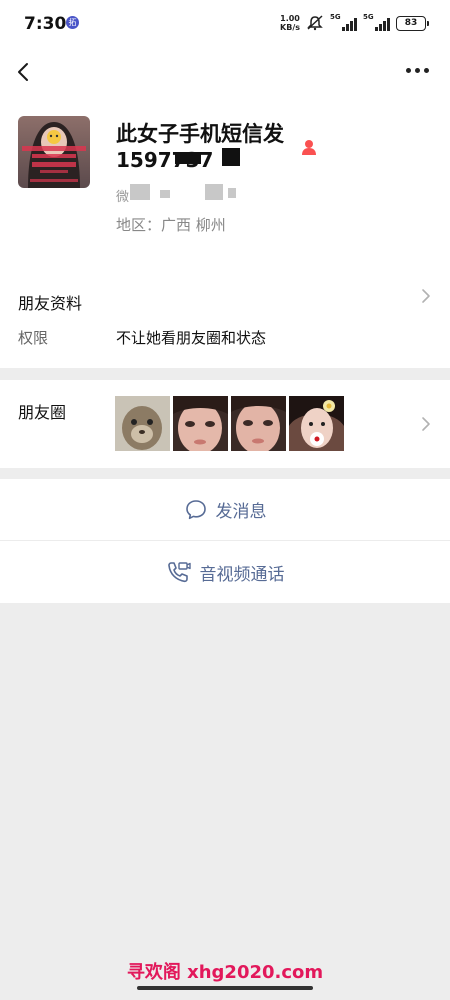 The image size is (450, 1000). Describe the element at coordinates (418, 70) in the screenshot. I see `more-options-icon` at that location.